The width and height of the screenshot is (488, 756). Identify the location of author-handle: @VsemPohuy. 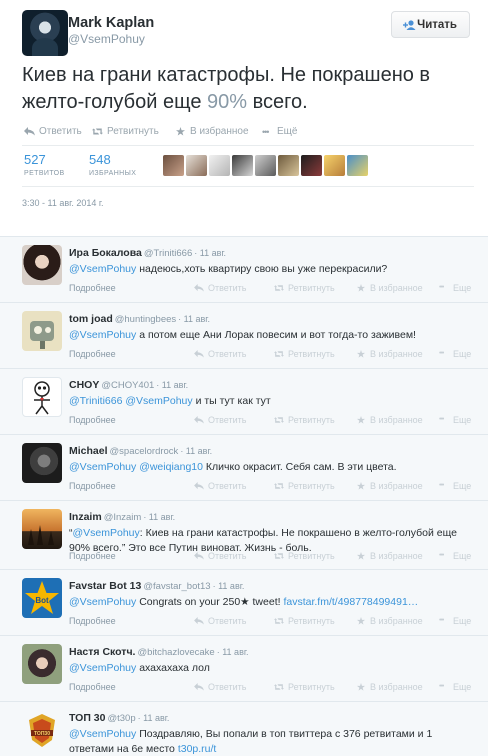
(106, 39).